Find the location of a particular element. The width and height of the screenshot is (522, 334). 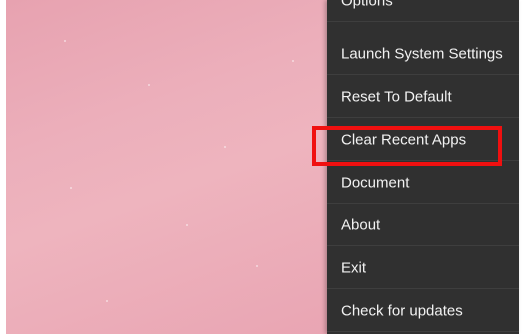

menu-item-label: About is located at coordinates (361, 224).